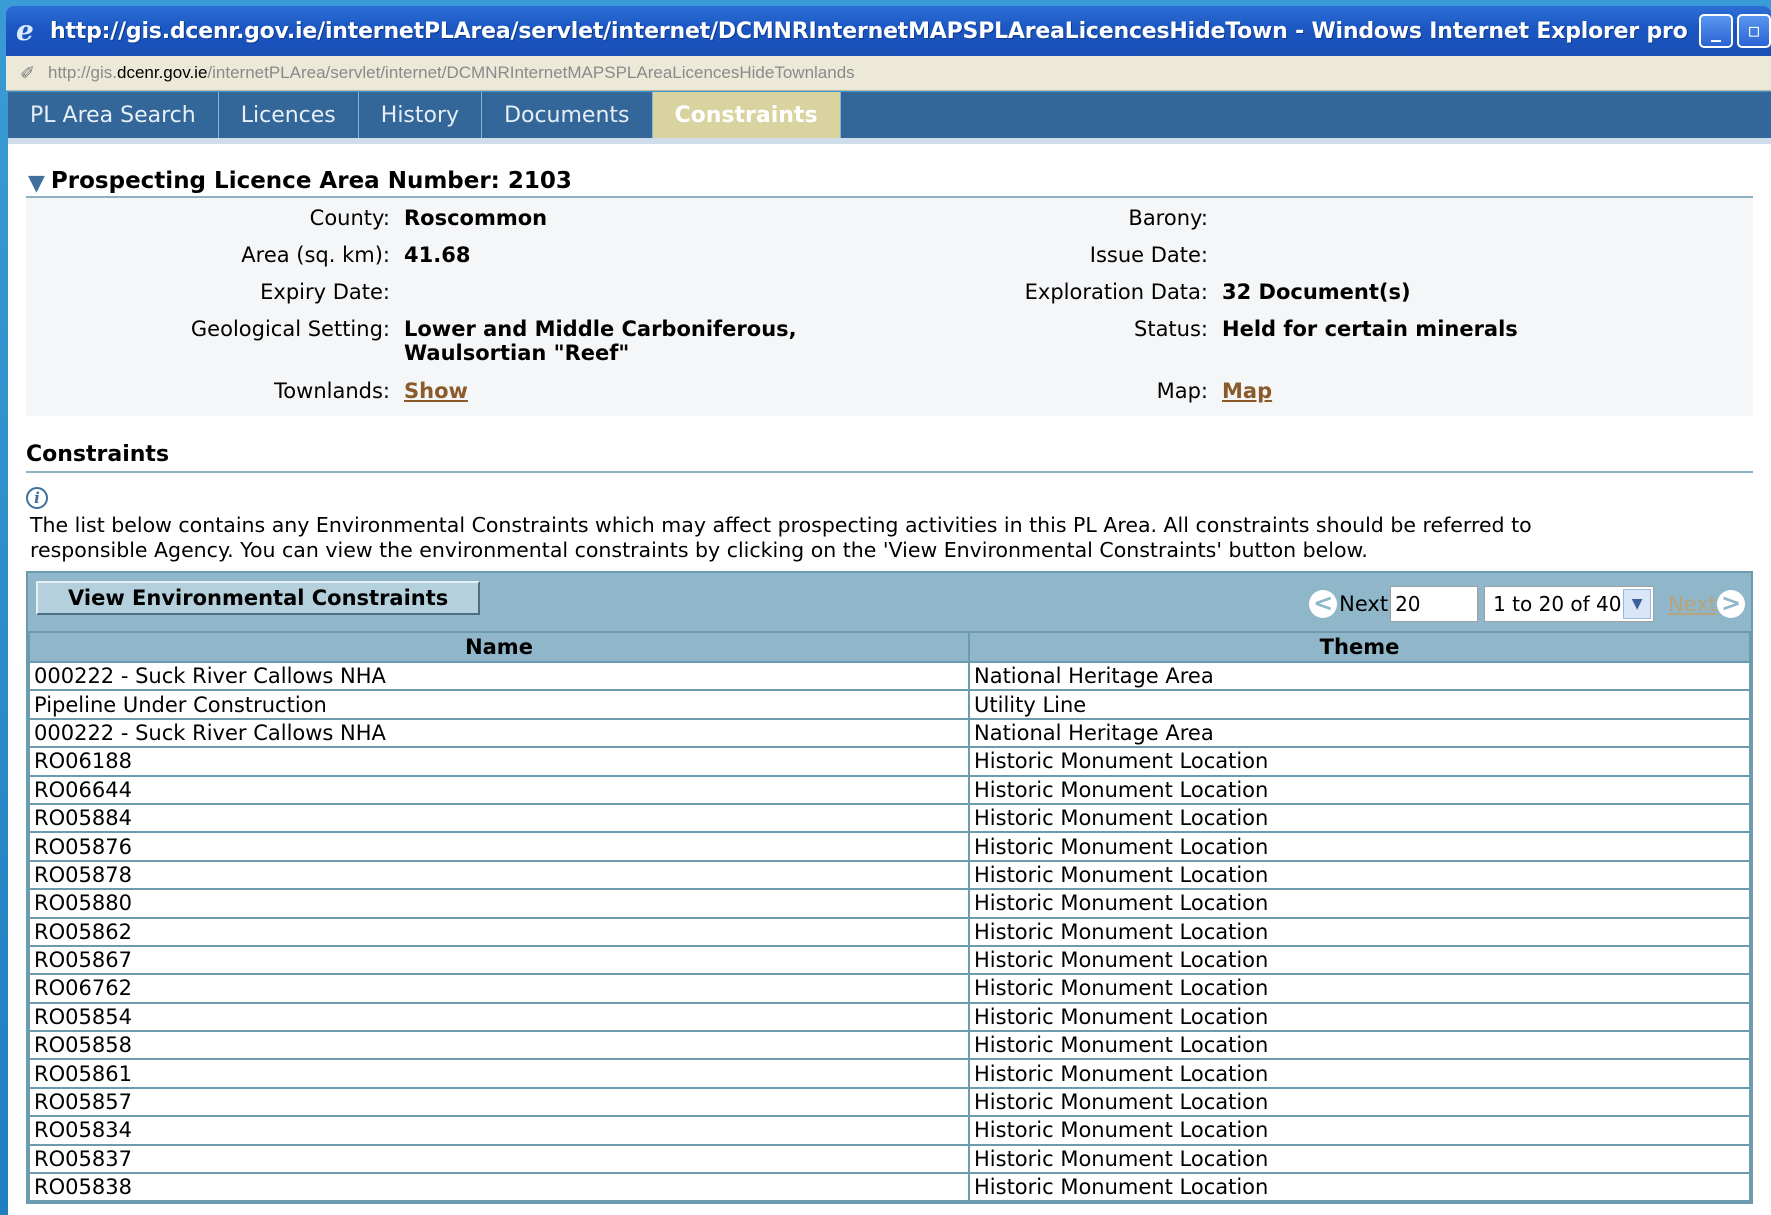 Image resolution: width=1771 pixels, height=1215 pixels. Describe the element at coordinates (499, 931) in the screenshot. I see `constraint-name-cell: RO05862` at that location.